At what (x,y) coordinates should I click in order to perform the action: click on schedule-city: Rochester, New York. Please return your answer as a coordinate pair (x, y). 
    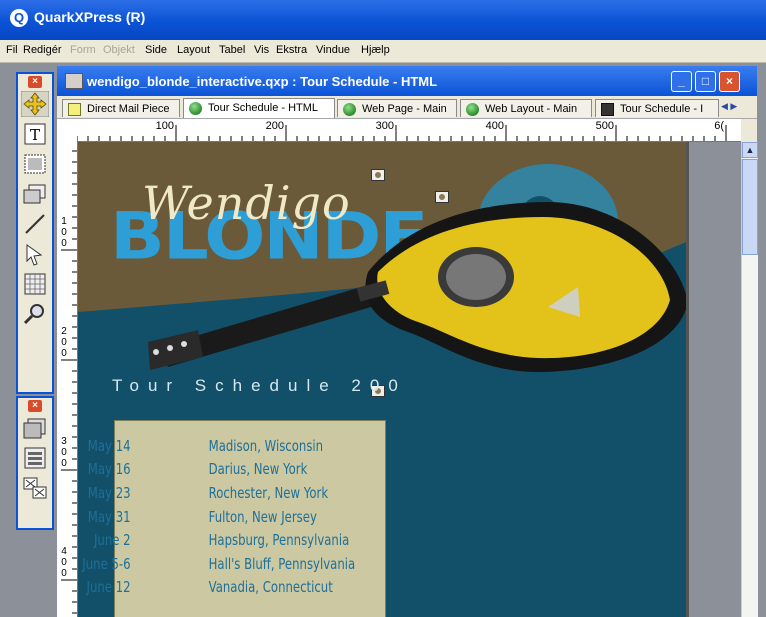
    Looking at the image, I should click on (268, 493).